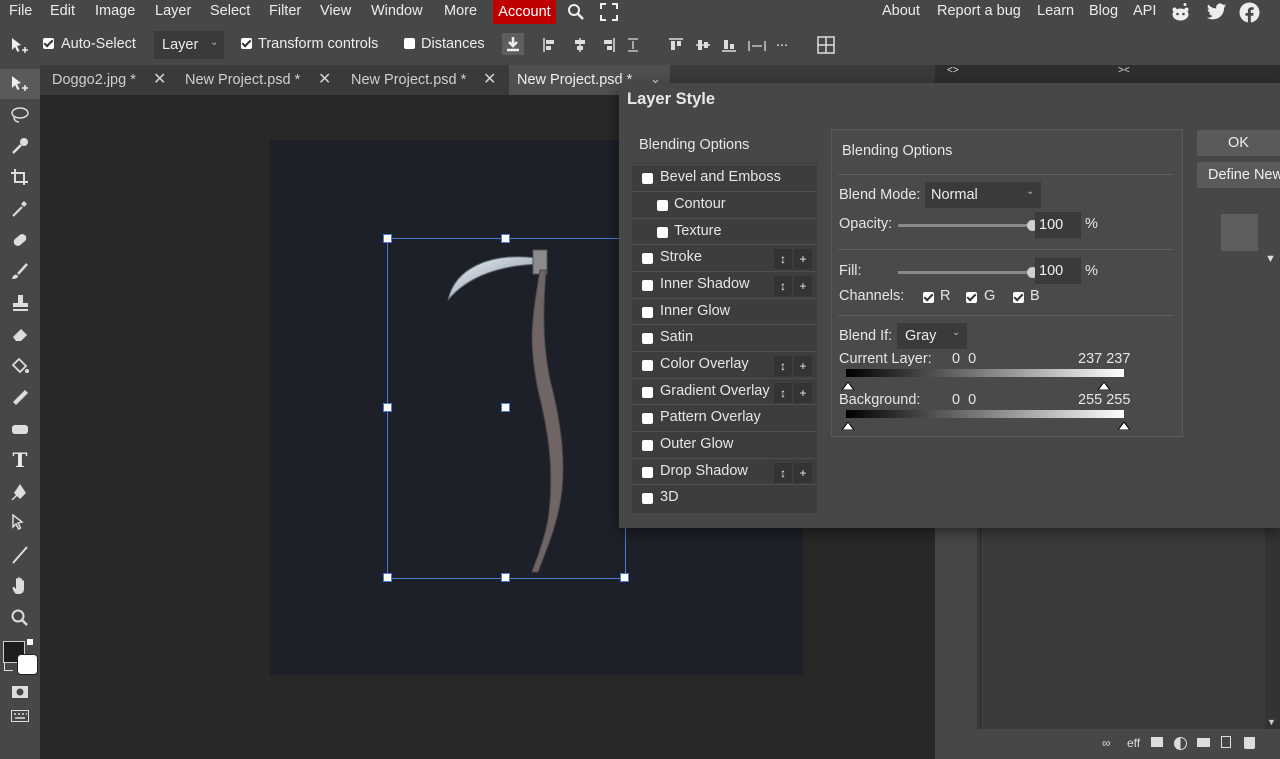 The width and height of the screenshot is (1280, 759). Describe the element at coordinates (724, 177) in the screenshot. I see `style-bevel-emboss: Bevel and Emboss` at that location.